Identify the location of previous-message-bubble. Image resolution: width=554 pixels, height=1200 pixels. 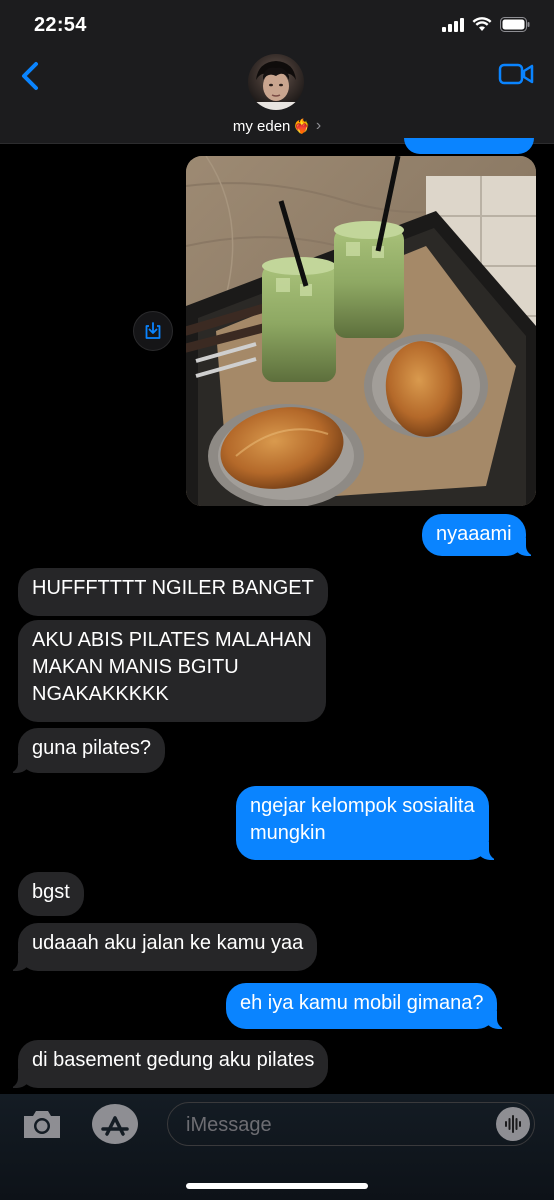
(469, 146).